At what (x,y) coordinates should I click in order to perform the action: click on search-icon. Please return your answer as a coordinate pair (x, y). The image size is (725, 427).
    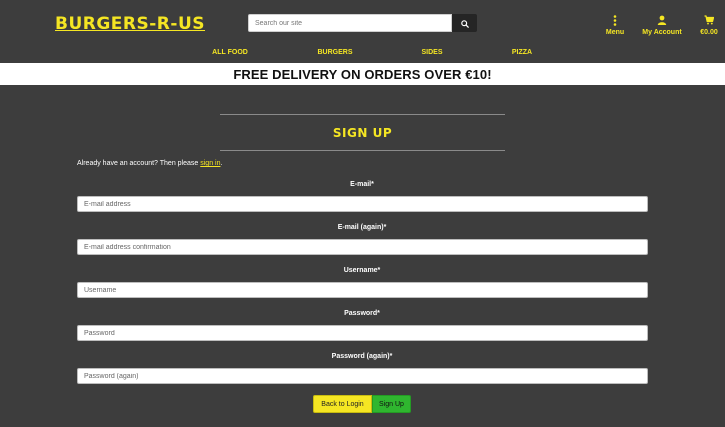
    Looking at the image, I should click on (464, 23).